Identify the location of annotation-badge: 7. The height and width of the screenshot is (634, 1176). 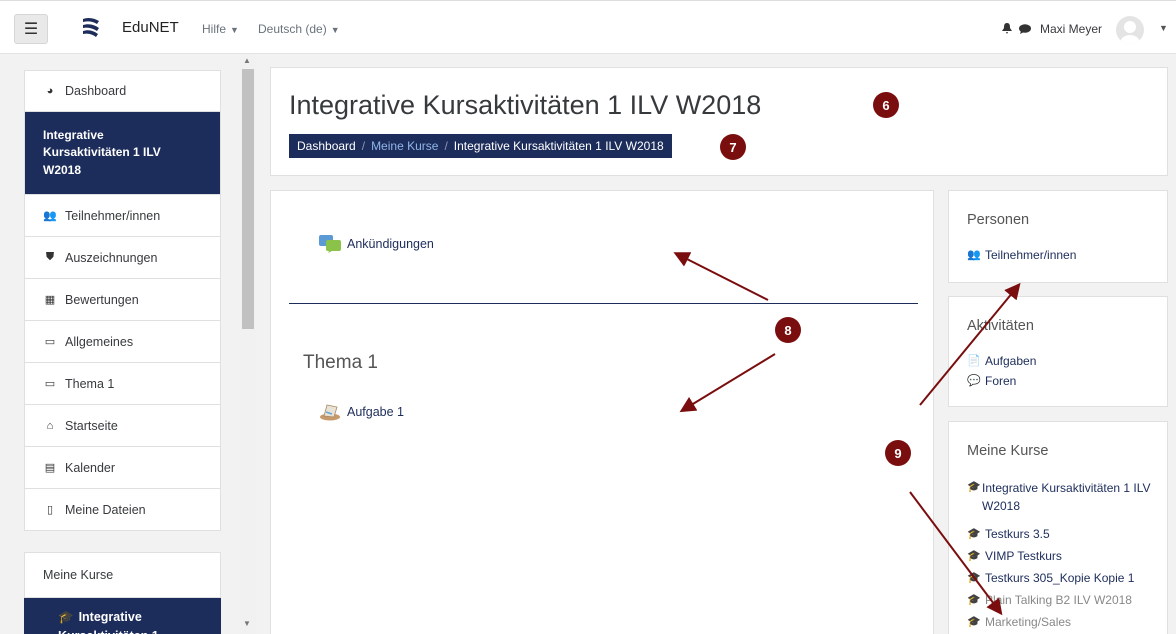
(733, 147).